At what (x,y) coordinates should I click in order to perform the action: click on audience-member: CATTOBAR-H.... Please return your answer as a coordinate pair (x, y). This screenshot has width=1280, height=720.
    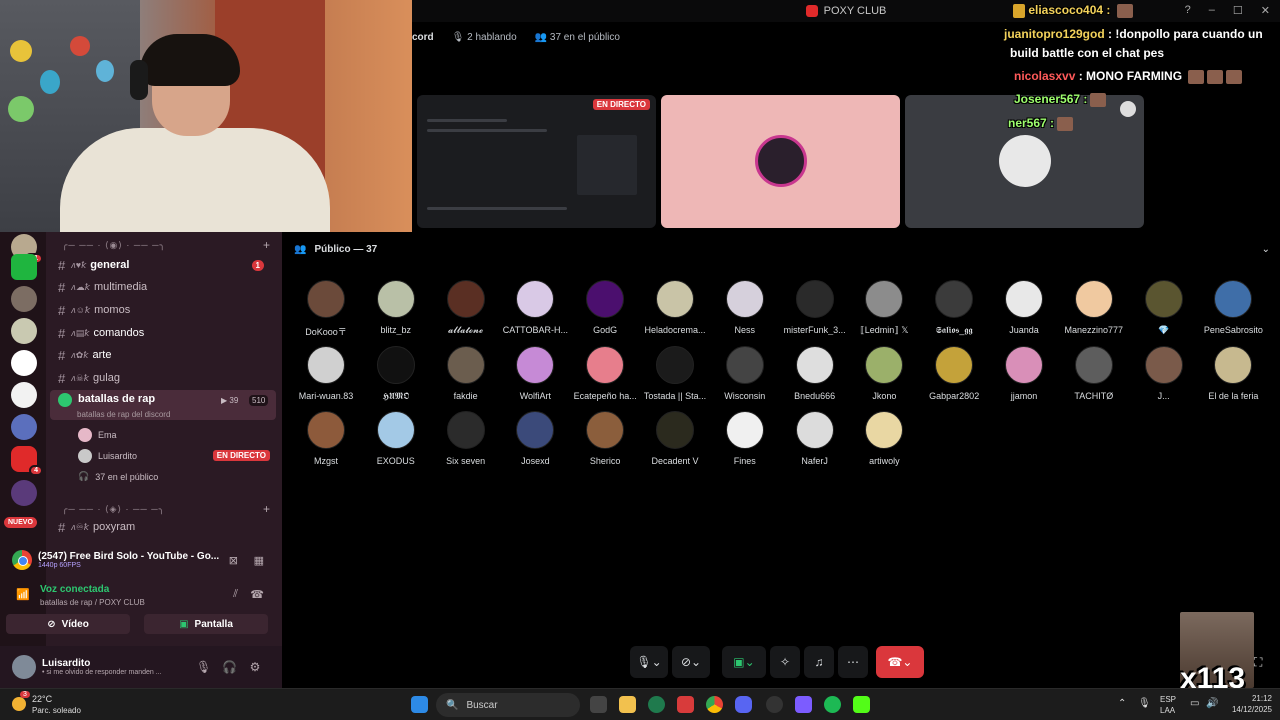
    Looking at the image, I should click on (535, 307).